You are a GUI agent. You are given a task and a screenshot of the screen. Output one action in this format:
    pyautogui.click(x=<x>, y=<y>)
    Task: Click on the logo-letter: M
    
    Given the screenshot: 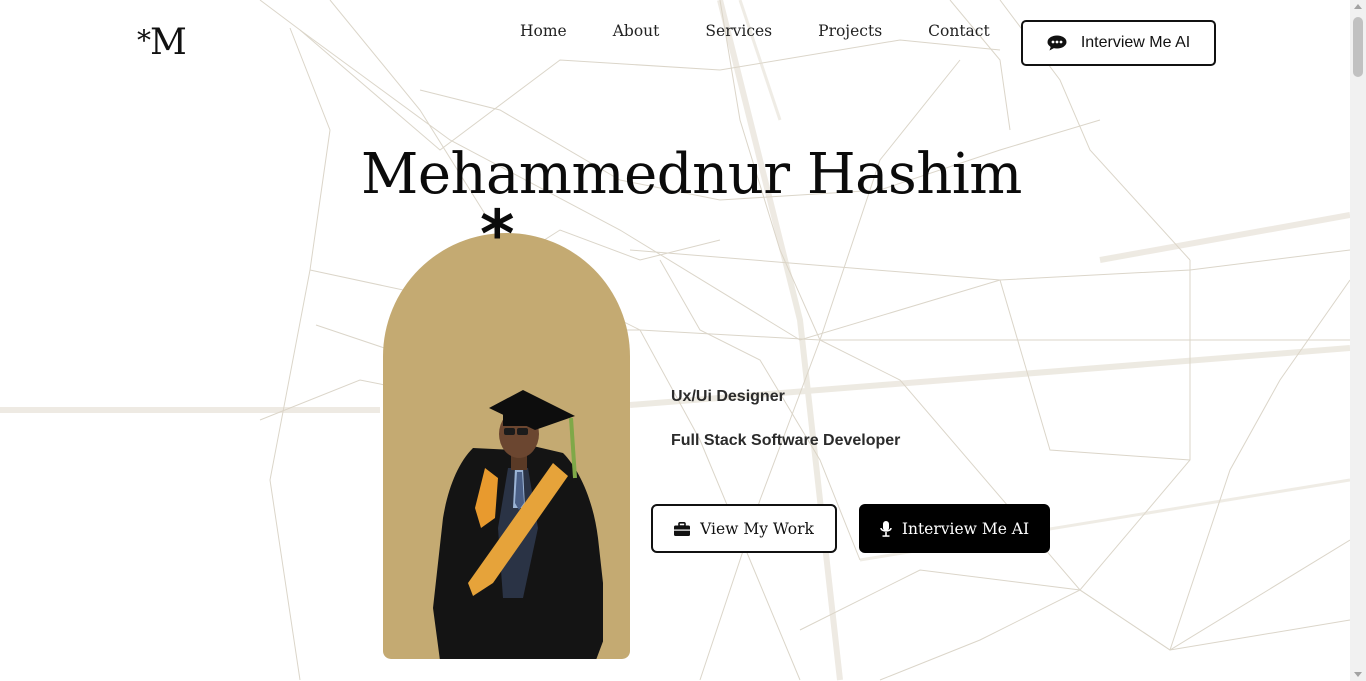 What is the action you would take?
    pyautogui.click(x=168, y=42)
    